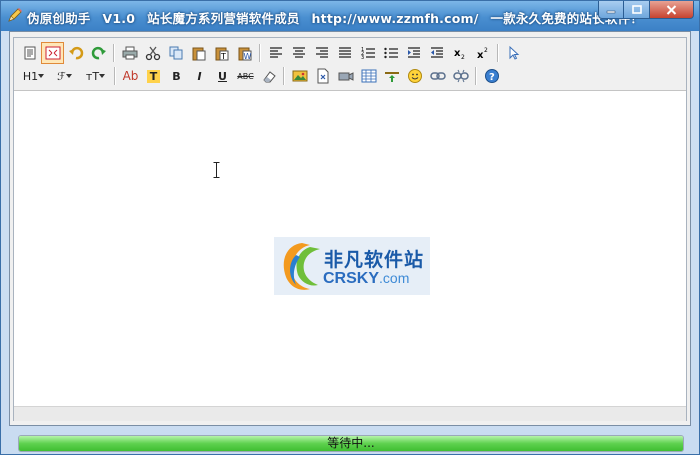  I want to click on cut-button, so click(152, 53).